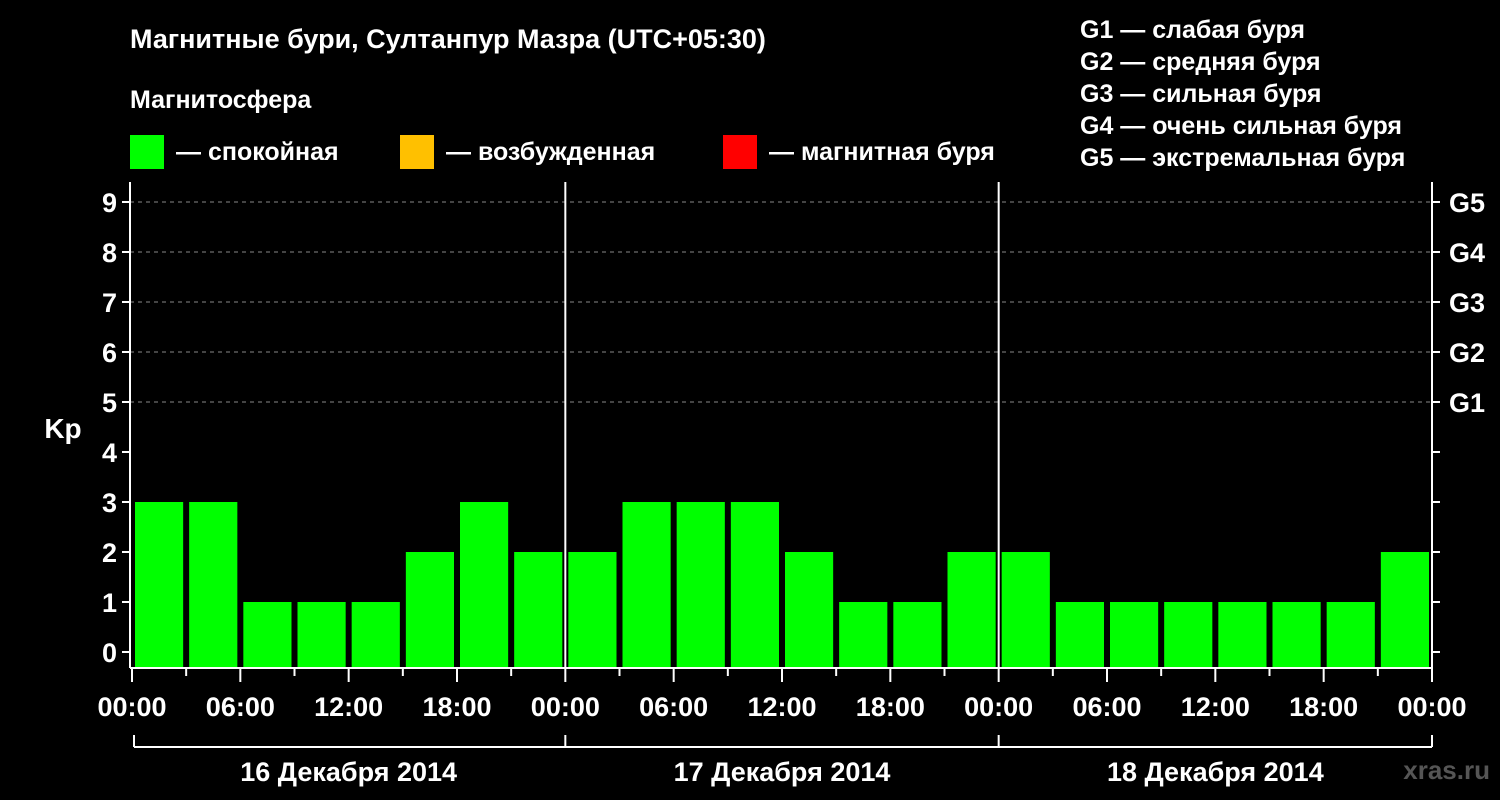 This screenshot has width=1500, height=800. What do you see at coordinates (1467, 303) in the screenshot?
I see `storm-level-tick-label: G3` at bounding box center [1467, 303].